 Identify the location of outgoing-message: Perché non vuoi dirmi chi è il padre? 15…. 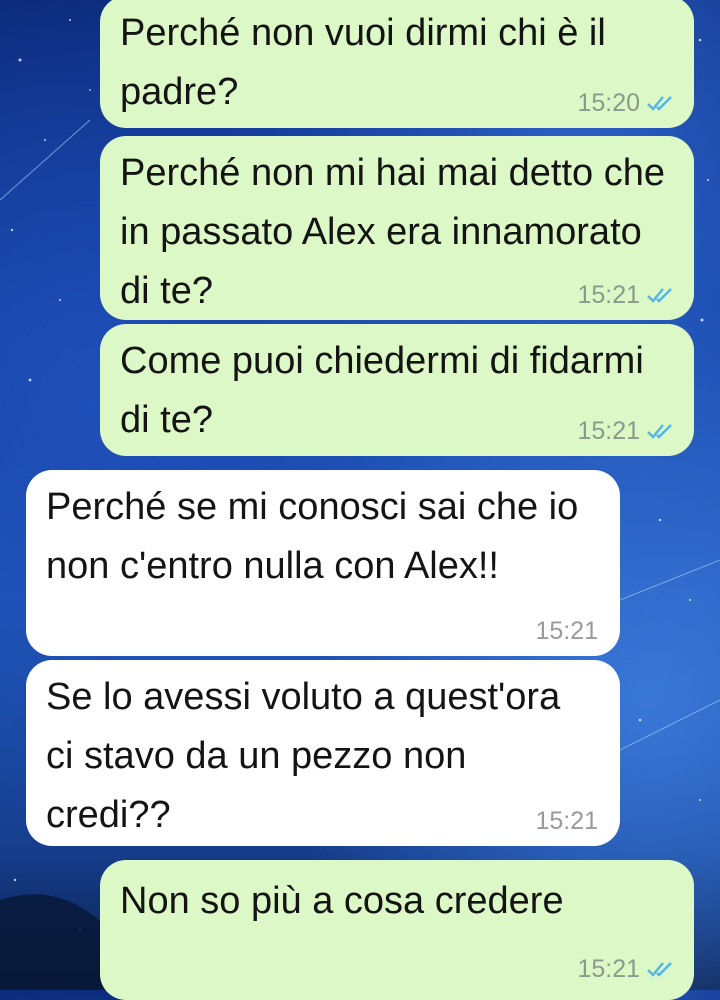
(397, 64).